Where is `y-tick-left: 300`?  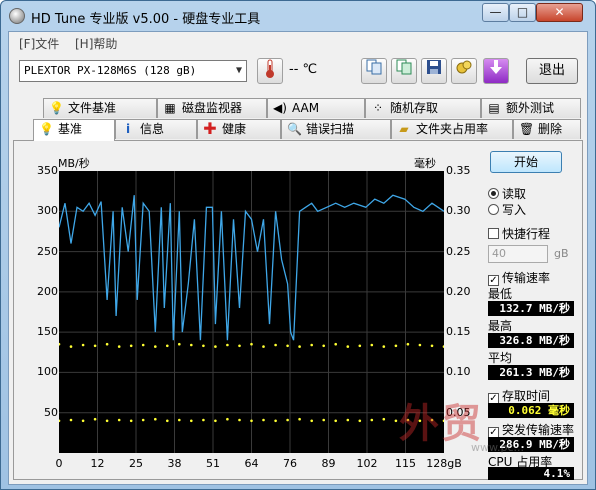
y-tick-left: 300 is located at coordinates (47, 211).